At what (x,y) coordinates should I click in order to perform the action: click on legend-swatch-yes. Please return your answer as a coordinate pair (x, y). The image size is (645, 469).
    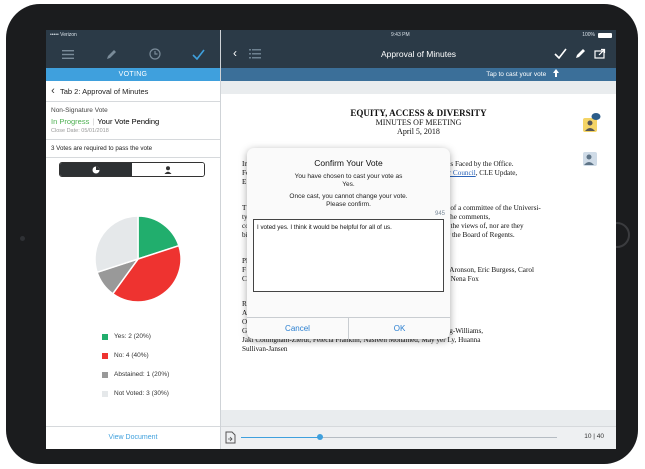
    Looking at the image, I should click on (105, 336).